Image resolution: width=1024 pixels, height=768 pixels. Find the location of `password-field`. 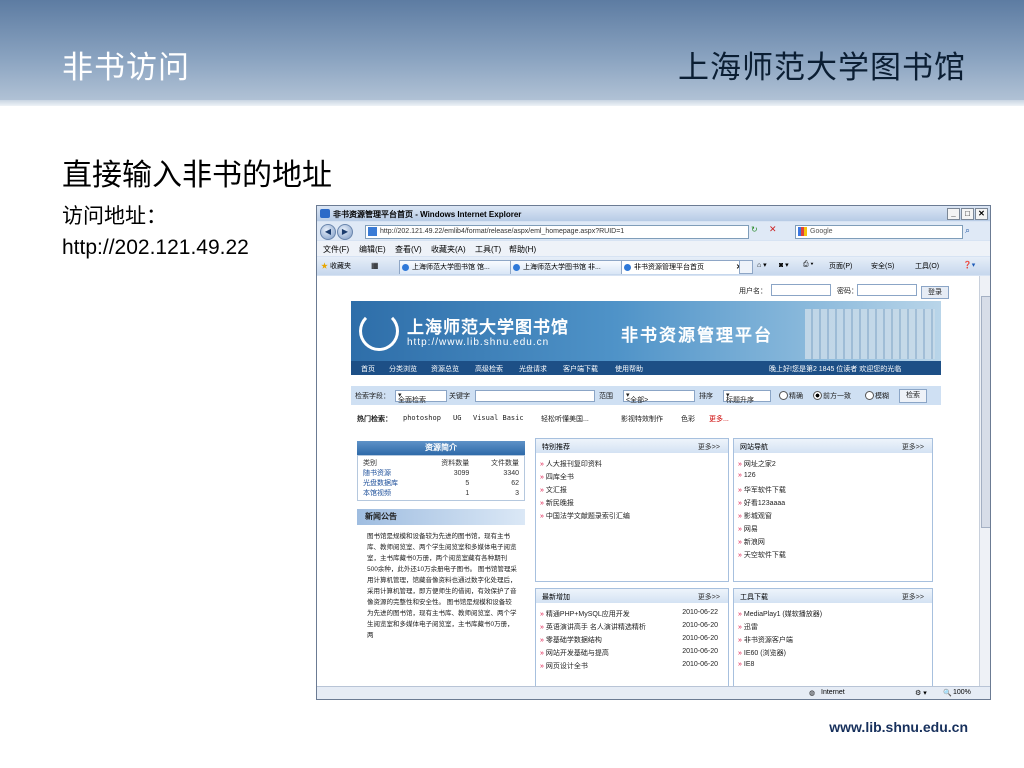

password-field is located at coordinates (887, 290).